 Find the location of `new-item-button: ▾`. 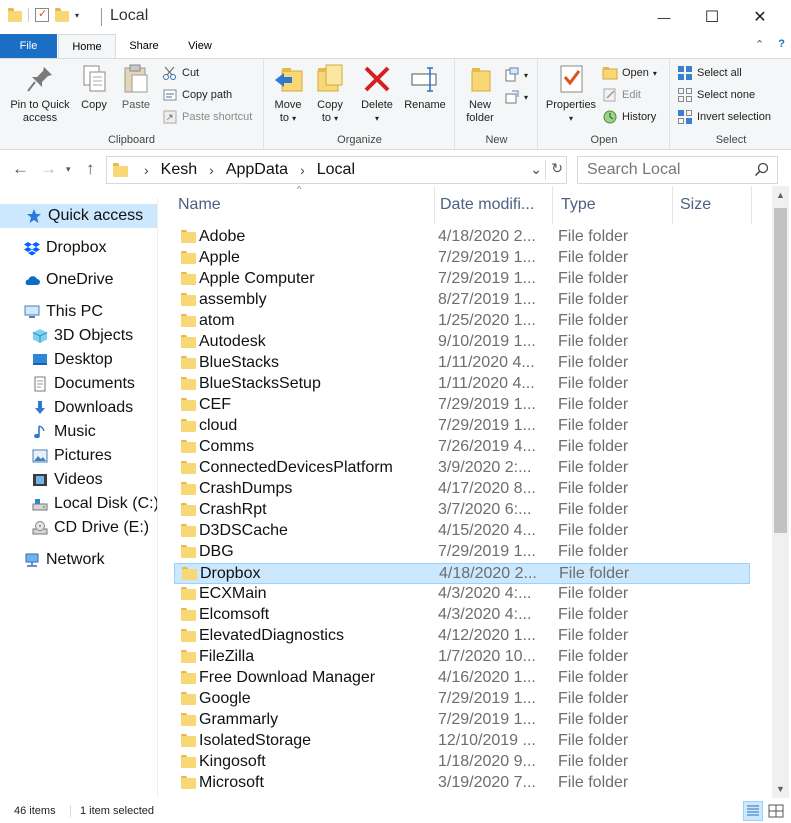

new-item-button: ▾ is located at coordinates (516, 75).